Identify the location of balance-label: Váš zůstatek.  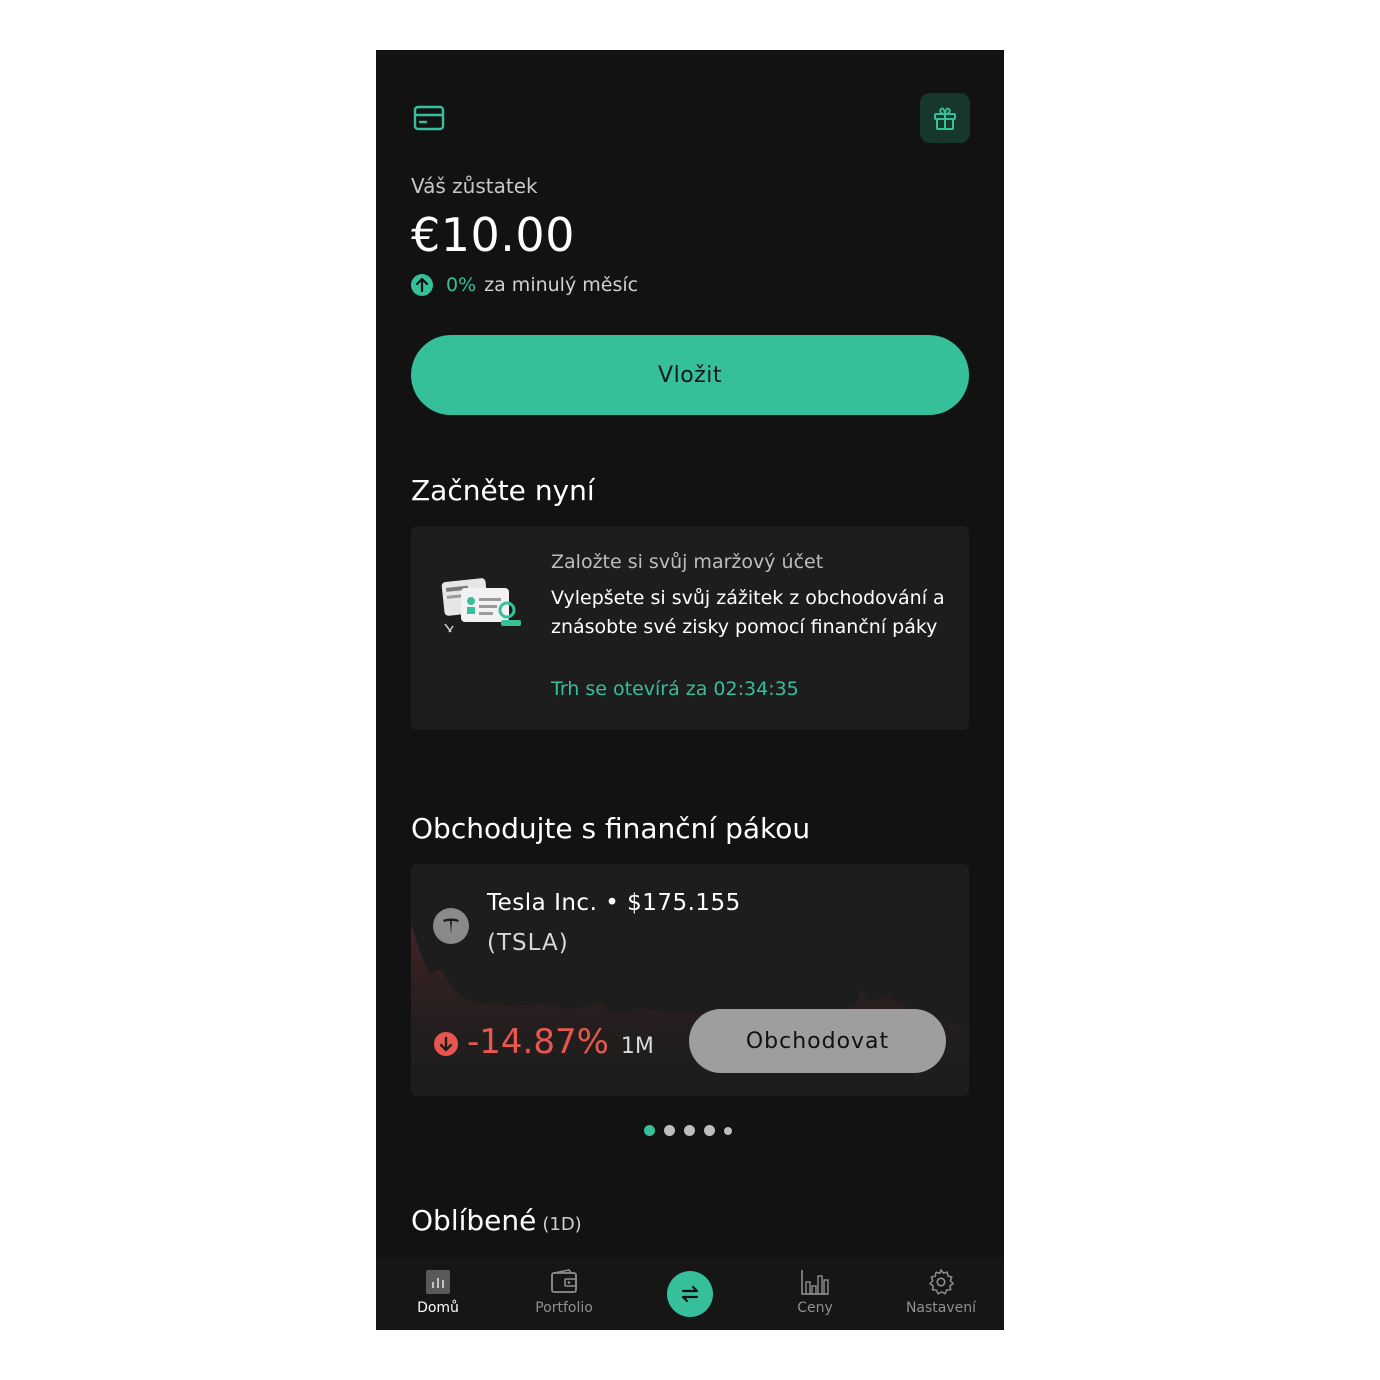
(474, 186).